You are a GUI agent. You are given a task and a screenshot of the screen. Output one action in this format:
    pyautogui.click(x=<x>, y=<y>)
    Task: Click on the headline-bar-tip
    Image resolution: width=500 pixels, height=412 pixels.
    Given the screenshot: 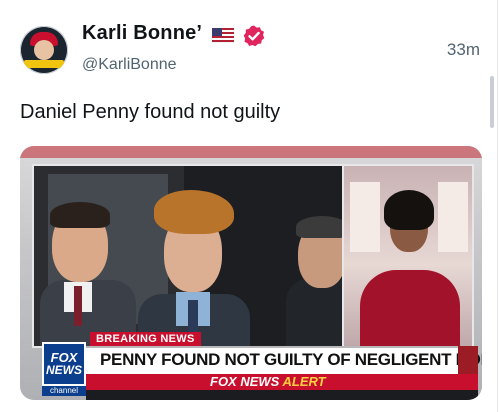 What is the action you would take?
    pyautogui.click(x=468, y=360)
    